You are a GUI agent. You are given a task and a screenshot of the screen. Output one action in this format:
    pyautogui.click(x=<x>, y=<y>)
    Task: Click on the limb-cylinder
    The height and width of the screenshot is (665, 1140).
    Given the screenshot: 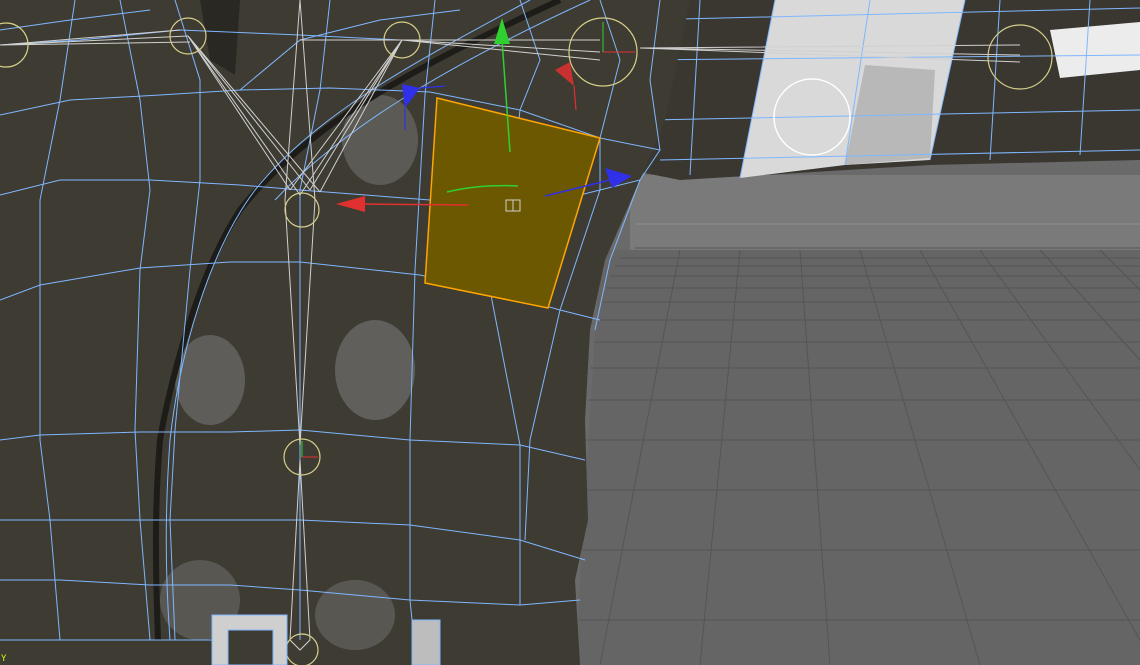 What is the action you would take?
    pyautogui.click(x=1095, y=50)
    